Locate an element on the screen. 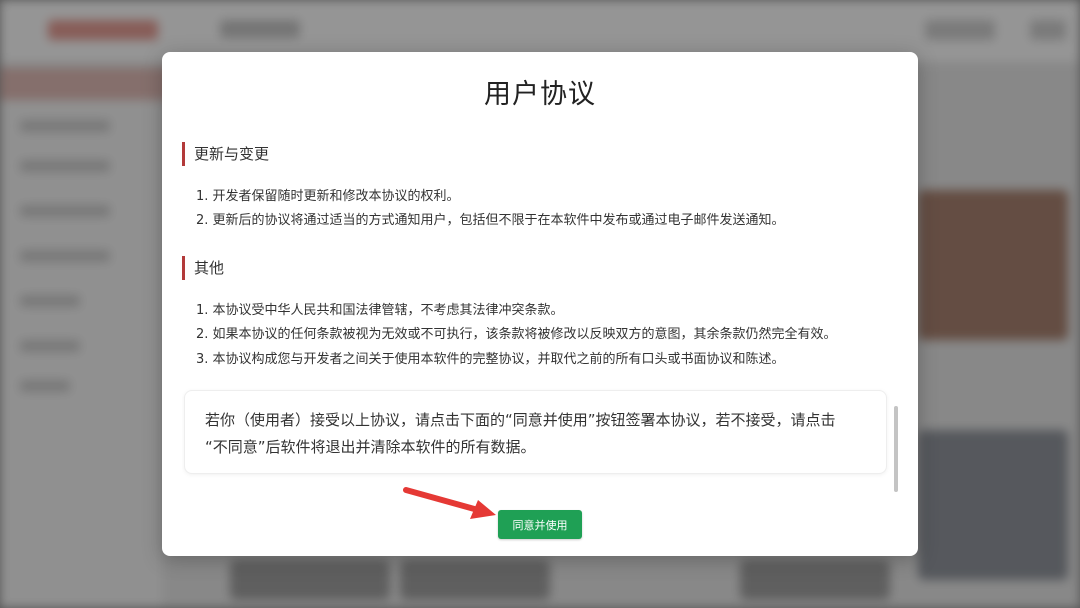 The height and width of the screenshot is (608, 1080). section-item: 1. 本协议受中华人民共和国法律管辖，不考虑其法律冲突条款。 is located at coordinates (380, 310).